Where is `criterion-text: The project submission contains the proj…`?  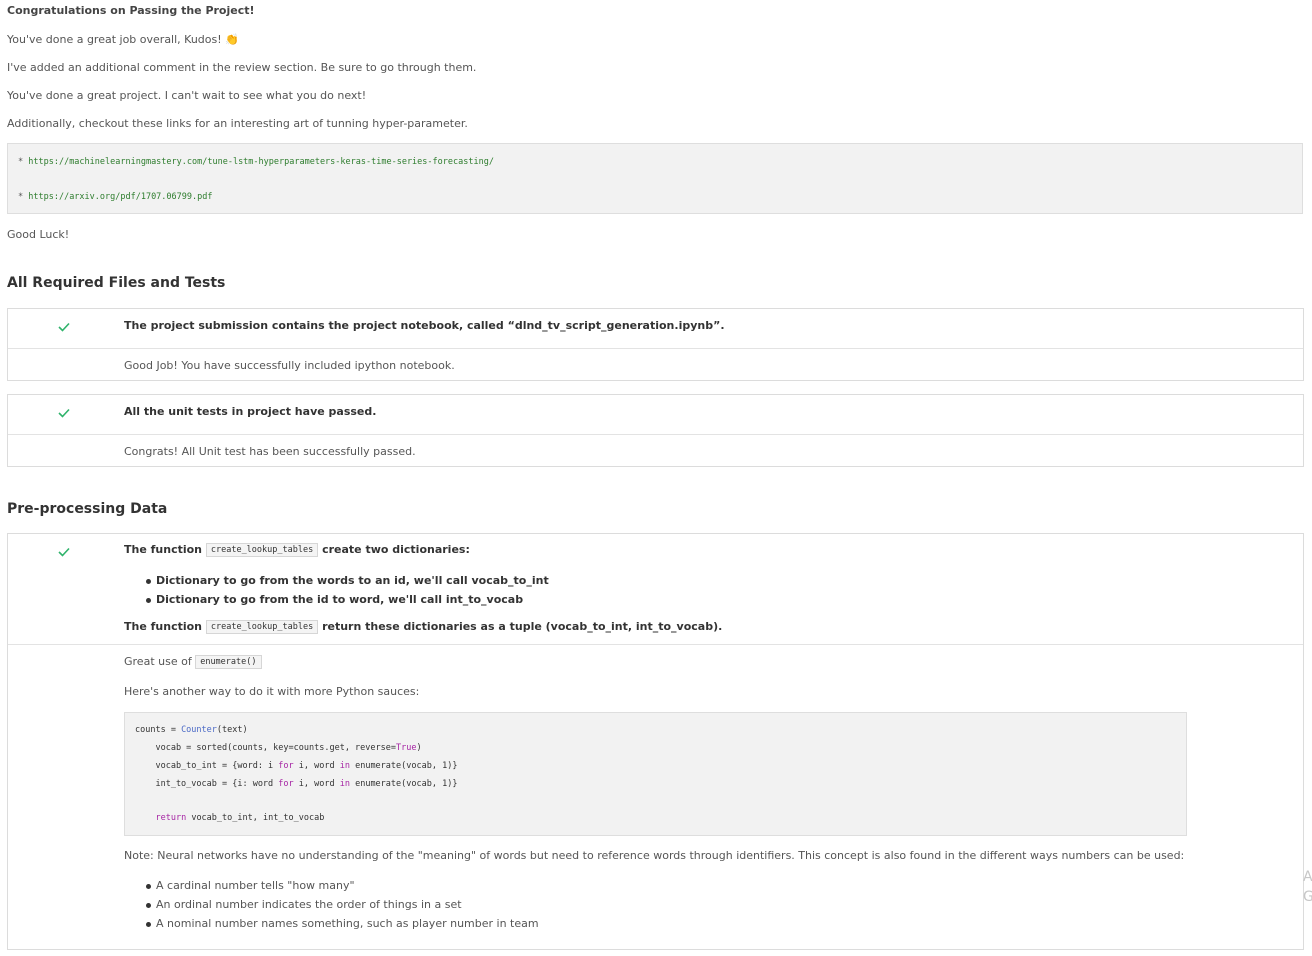 criterion-text: The project submission contains the proj… is located at coordinates (424, 325).